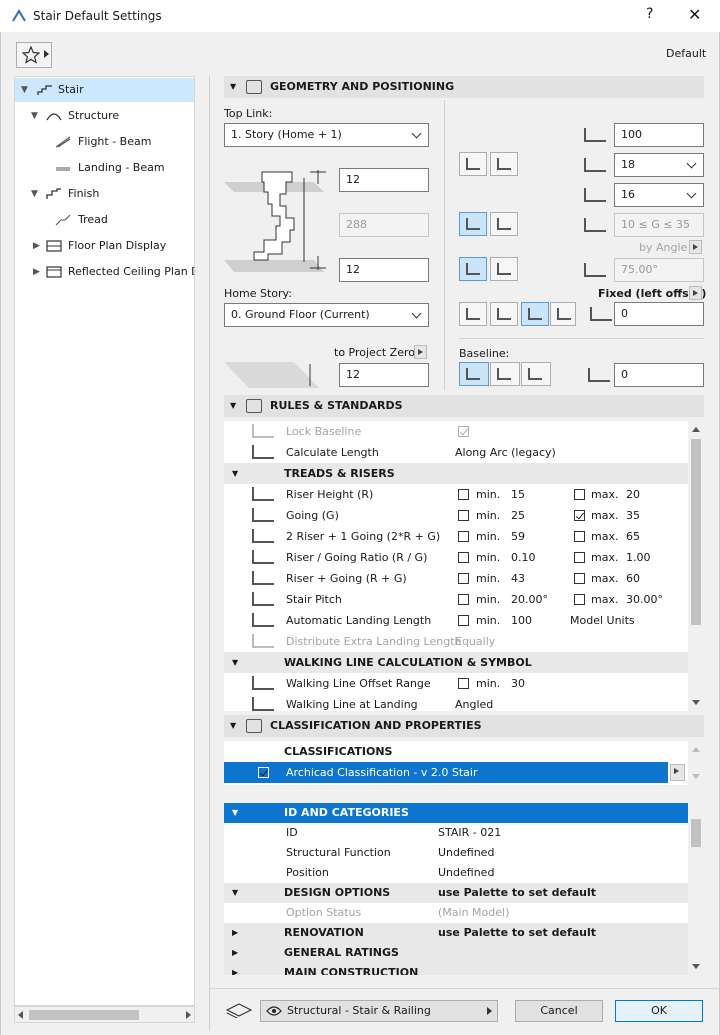 The height and width of the screenshot is (1035, 720). What do you see at coordinates (456, 933) in the screenshot?
I see `renovation-header: ▶ RENOVATION use Palette to set default` at bounding box center [456, 933].